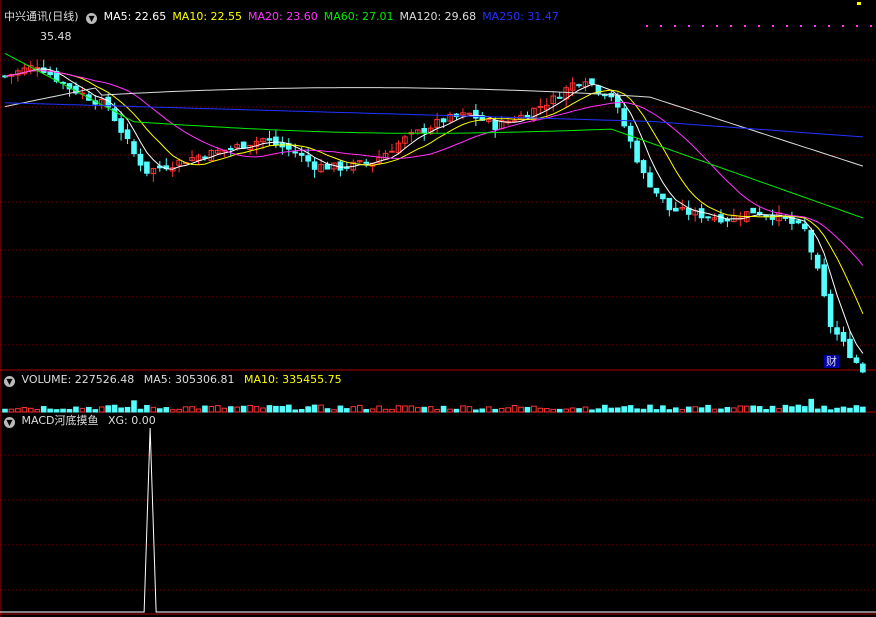 The height and width of the screenshot is (617, 876). What do you see at coordinates (831, 361) in the screenshot?
I see `finance-badge: 财` at bounding box center [831, 361].